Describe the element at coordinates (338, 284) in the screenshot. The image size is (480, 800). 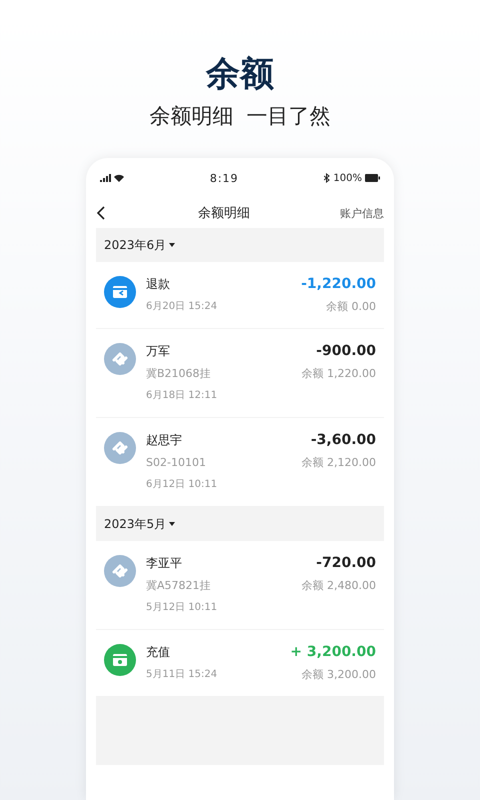
I see `transaction-amount: -1,220.00` at that location.